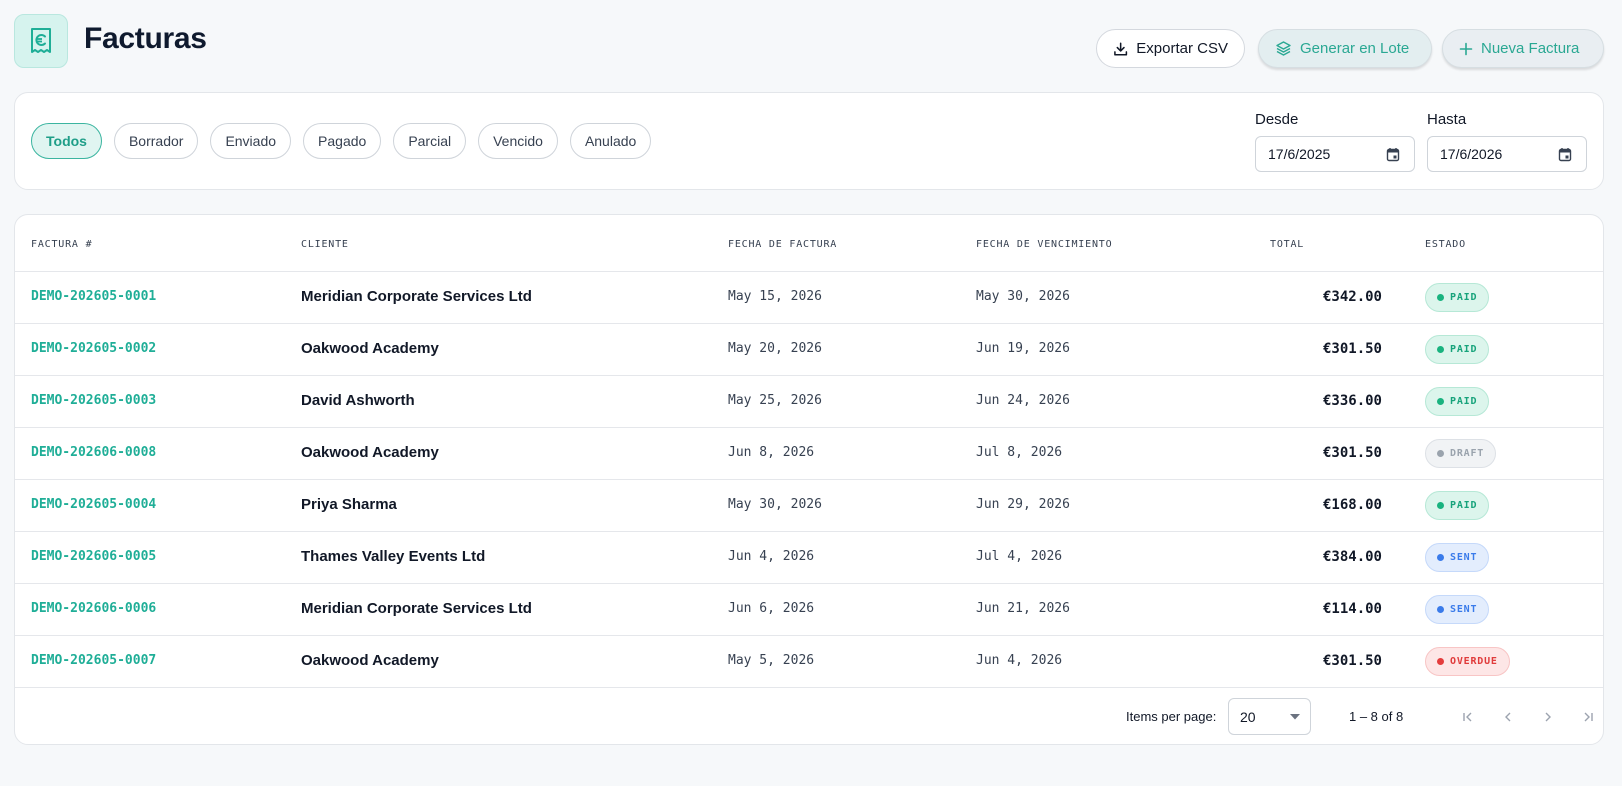 This screenshot has height=786, width=1622. What do you see at coordinates (156, 141) in the screenshot?
I see `chip-borrador: Borrador` at bounding box center [156, 141].